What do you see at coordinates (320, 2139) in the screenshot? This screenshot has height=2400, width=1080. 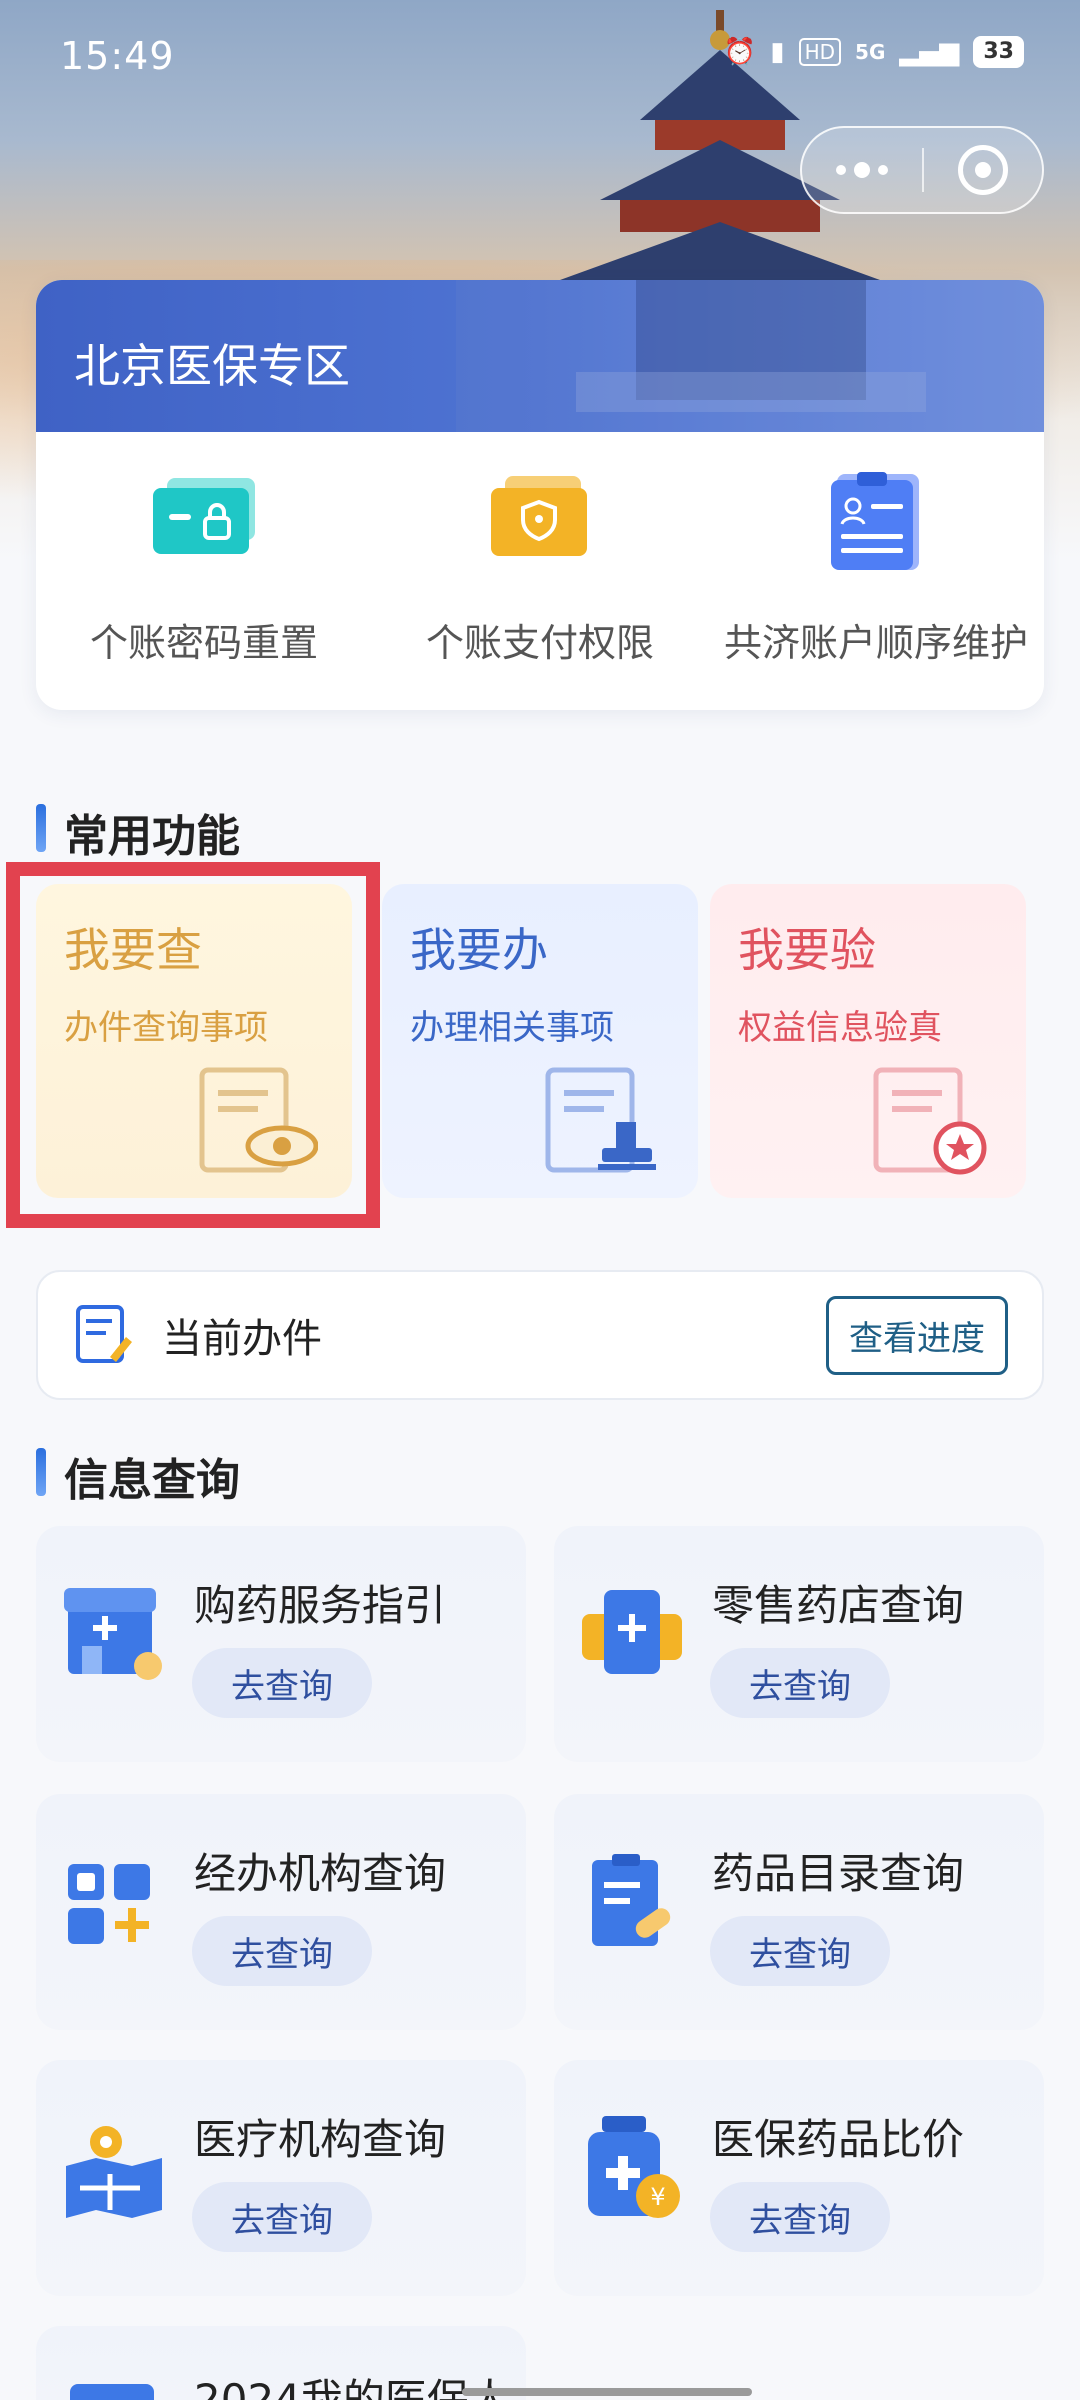 I see `query-name: 医疗机构查询` at bounding box center [320, 2139].